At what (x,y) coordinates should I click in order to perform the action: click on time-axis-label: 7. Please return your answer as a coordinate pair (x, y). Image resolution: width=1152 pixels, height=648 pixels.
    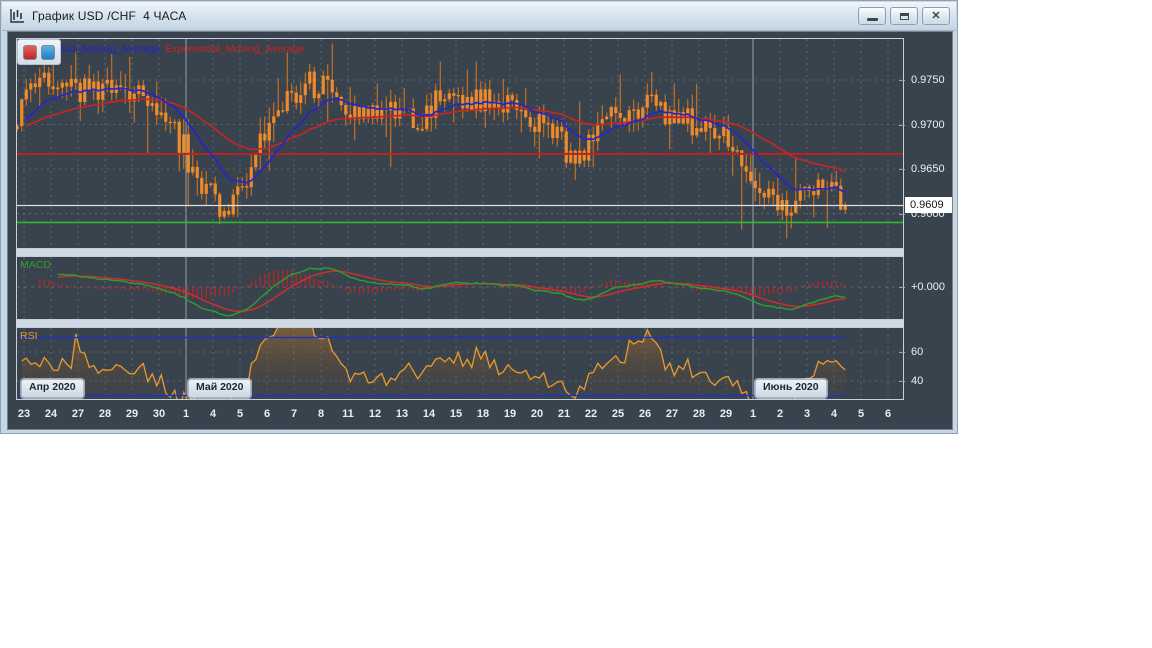
    Looking at the image, I should click on (294, 414).